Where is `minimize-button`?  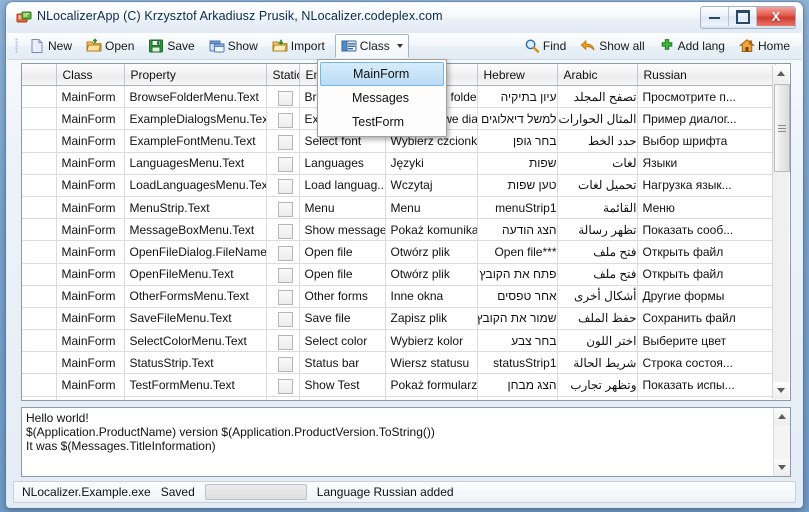
minimize-button is located at coordinates (715, 16).